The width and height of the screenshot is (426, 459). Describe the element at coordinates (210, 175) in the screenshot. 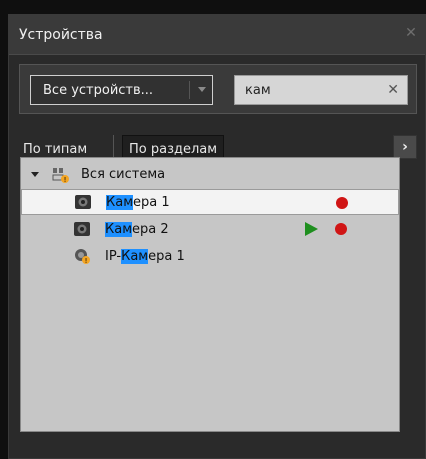

I see `tree-root-row: ! Вся система` at that location.